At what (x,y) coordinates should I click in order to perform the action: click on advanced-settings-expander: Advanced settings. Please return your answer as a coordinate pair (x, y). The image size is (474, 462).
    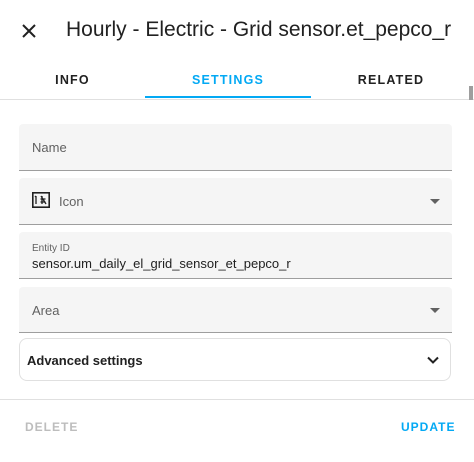
    Looking at the image, I should click on (235, 359).